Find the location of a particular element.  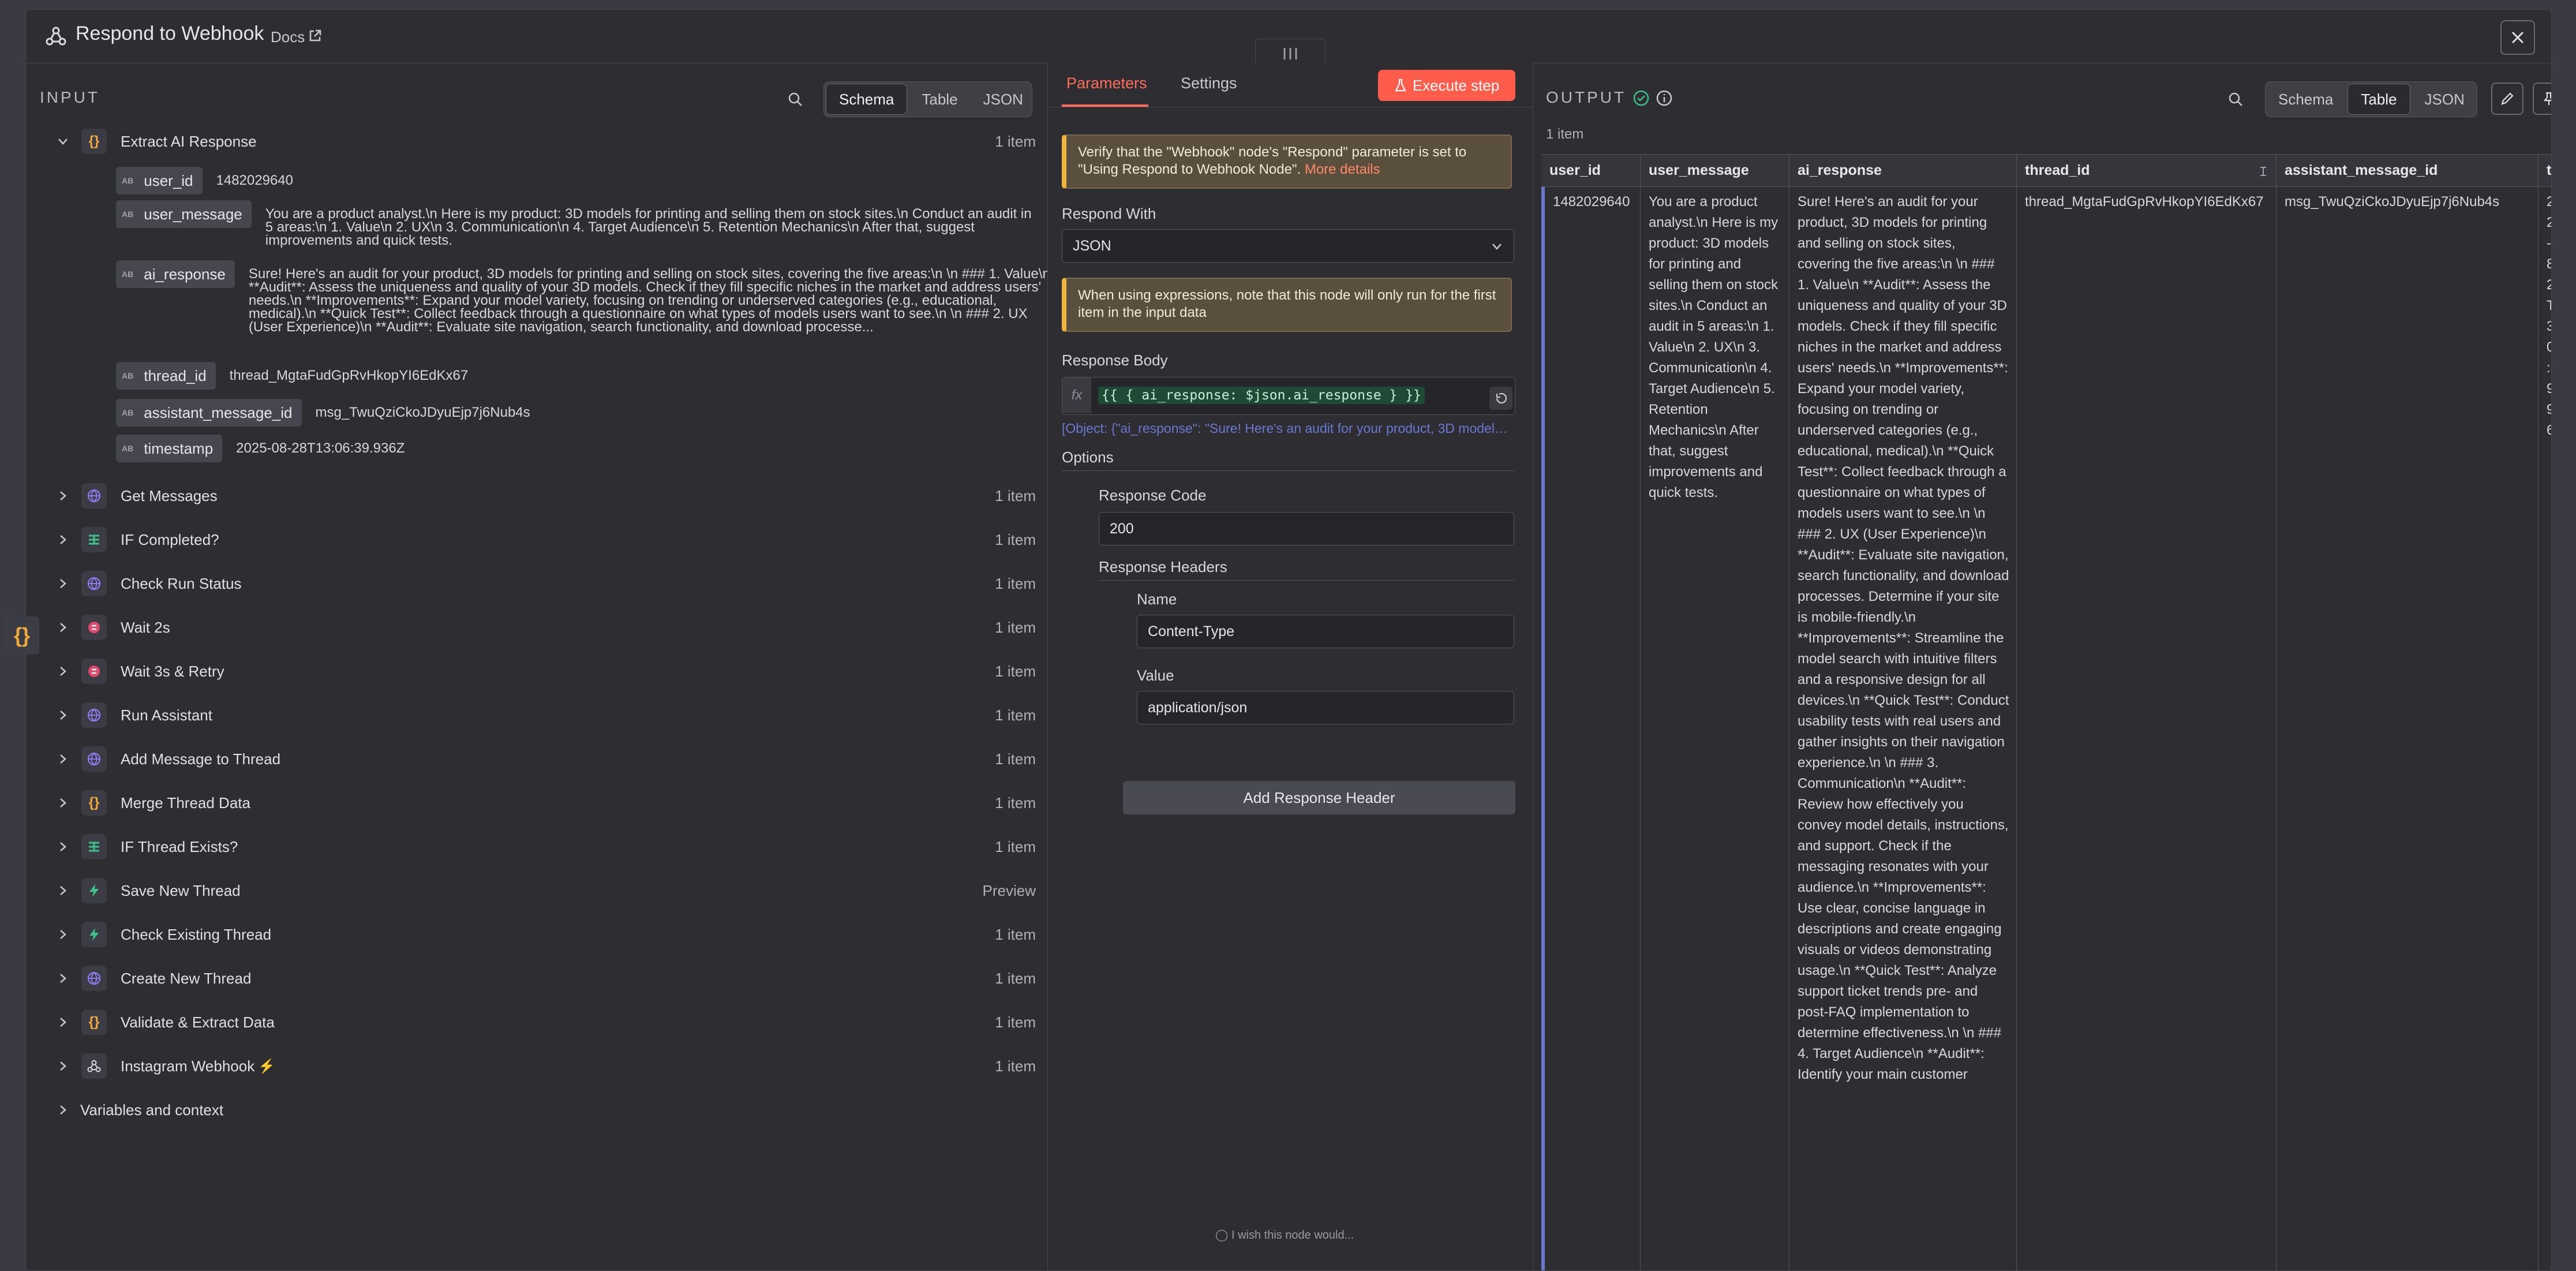

field-value: 2025-08-28T13:06:39.936Z is located at coordinates (320, 448).